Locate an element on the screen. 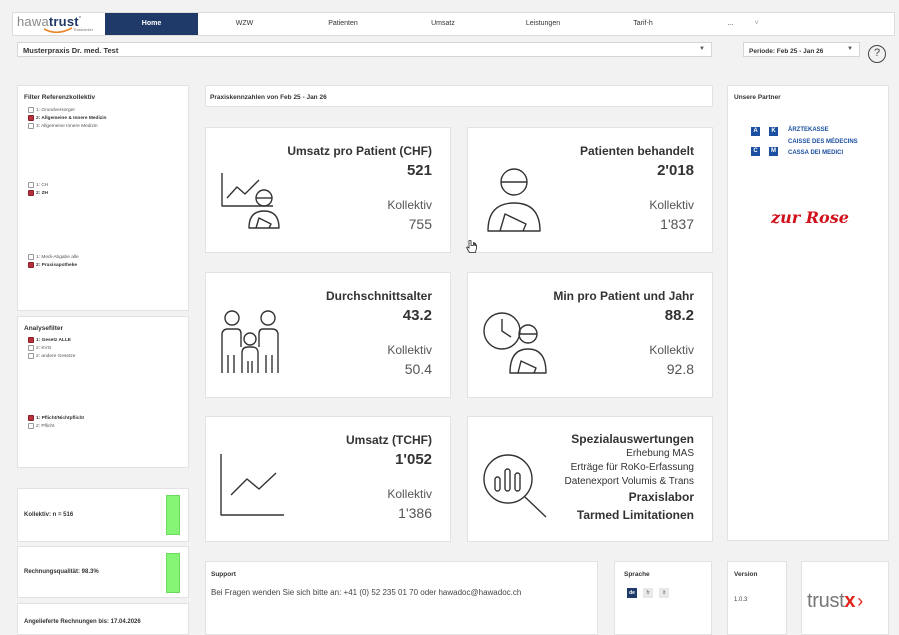 This screenshot has height=635, width=899. spezial-link-datenexport: Datenexport Volumis & Trans is located at coordinates (629, 481).